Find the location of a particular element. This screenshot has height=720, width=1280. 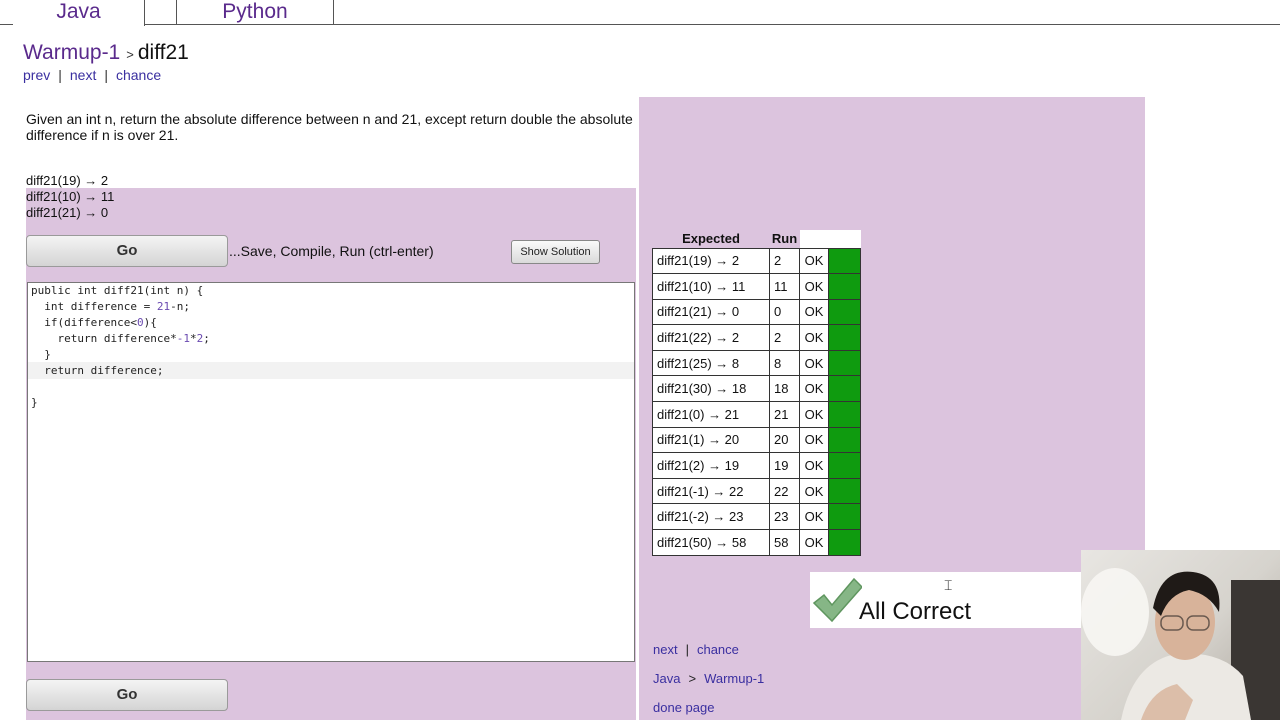

column-header-pass is located at coordinates (844, 239).